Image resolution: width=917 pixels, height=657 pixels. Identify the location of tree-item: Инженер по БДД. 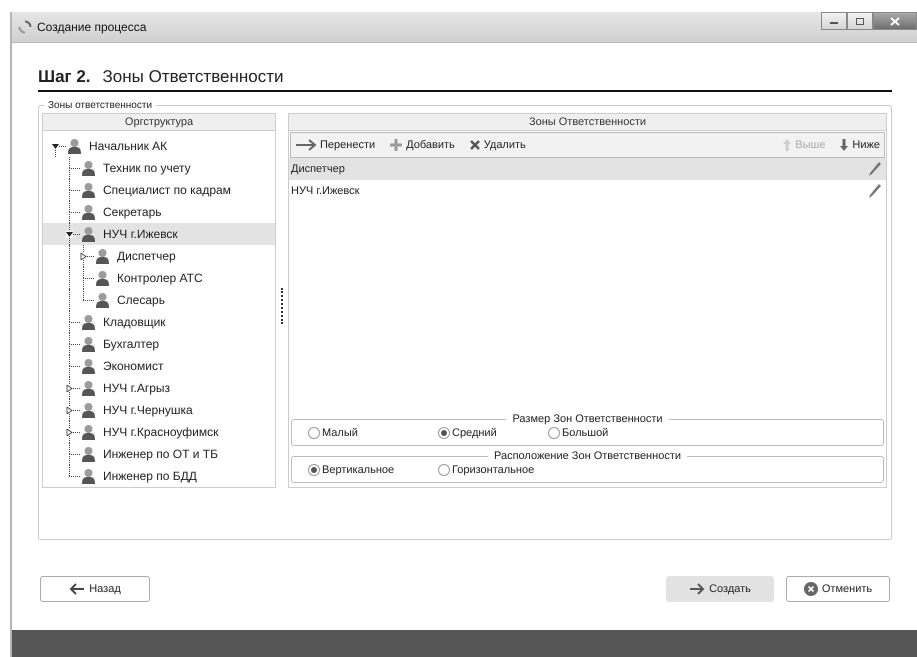
(159, 476).